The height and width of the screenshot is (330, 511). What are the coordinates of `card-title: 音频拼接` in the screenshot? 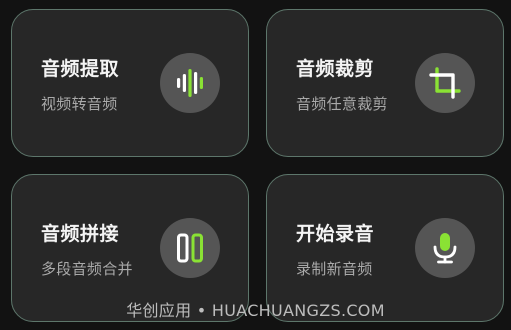 It's located at (80, 234).